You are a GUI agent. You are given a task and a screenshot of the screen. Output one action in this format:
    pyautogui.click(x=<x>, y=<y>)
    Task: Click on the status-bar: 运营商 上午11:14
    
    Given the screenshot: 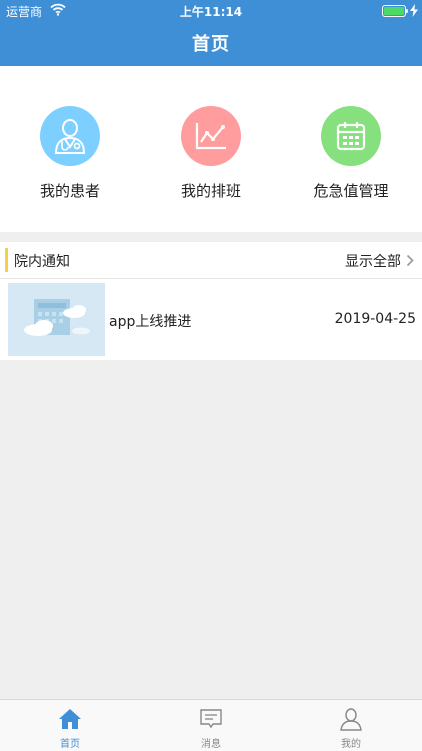 What is the action you would take?
    pyautogui.click(x=211, y=11)
    